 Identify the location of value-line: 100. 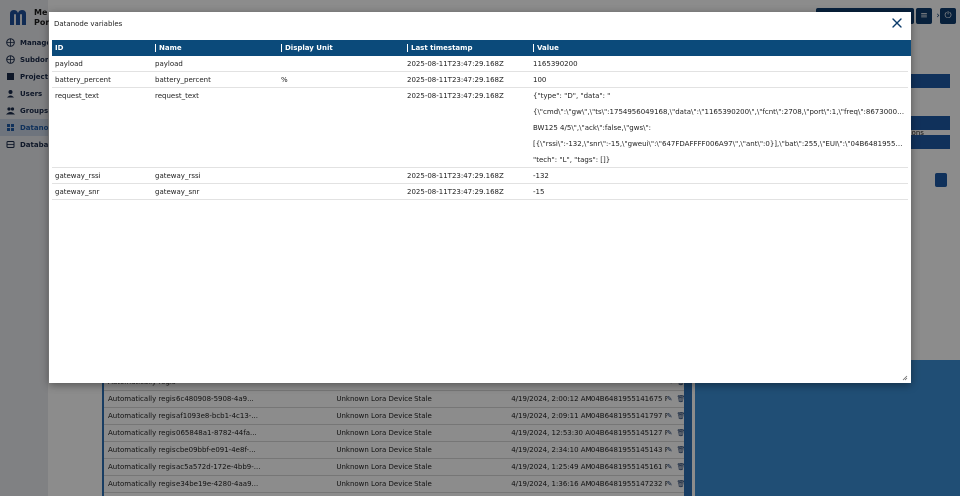
(540, 79).